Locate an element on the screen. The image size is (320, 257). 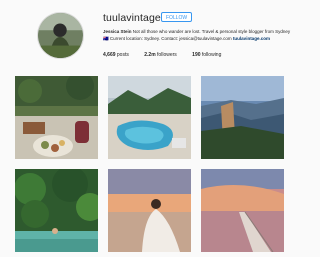
follow-button: FOLLOW is located at coordinates (177, 17).